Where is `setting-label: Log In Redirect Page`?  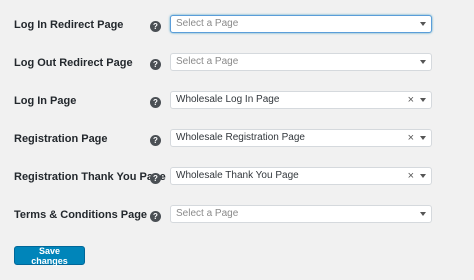
setting-label: Log In Redirect Page is located at coordinates (69, 25).